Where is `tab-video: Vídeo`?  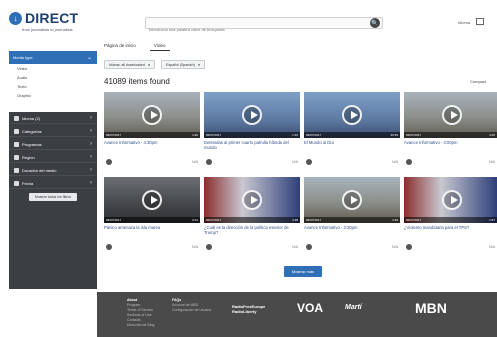 tab-video: Vídeo is located at coordinates (159, 46).